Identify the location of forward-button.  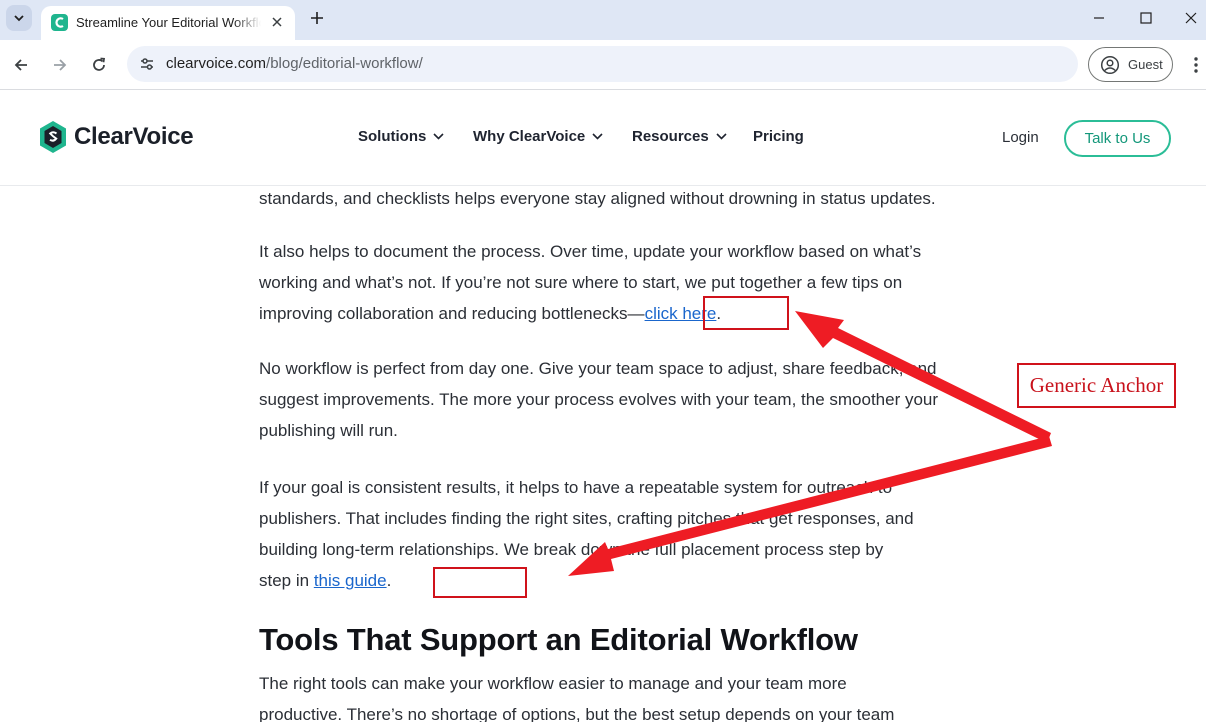
(60, 65).